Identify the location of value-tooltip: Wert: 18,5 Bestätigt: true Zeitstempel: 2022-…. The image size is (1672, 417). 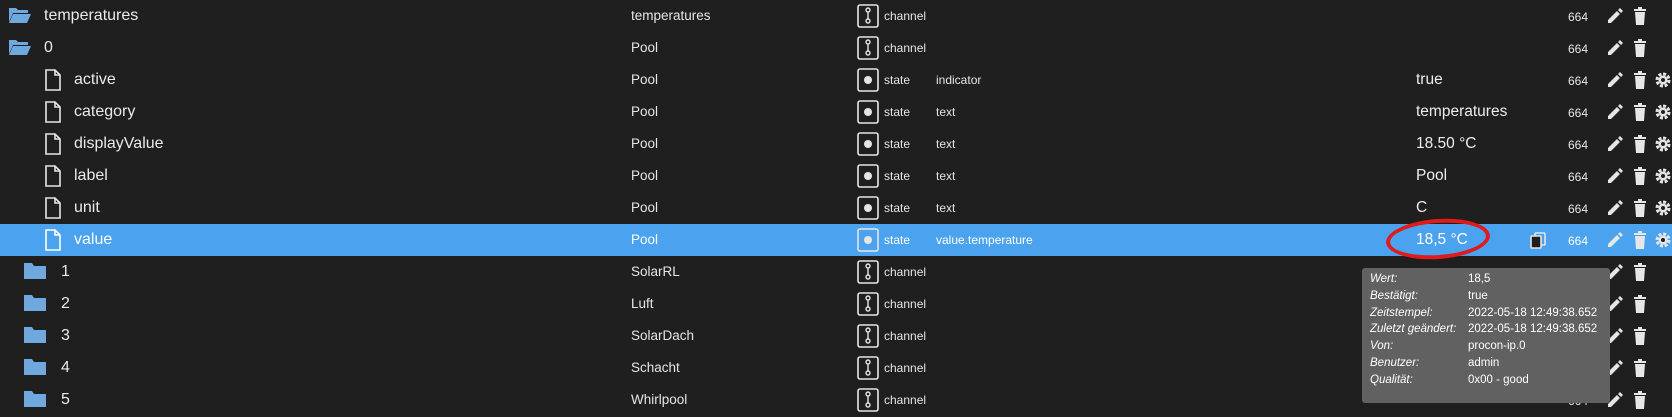
(1486, 335).